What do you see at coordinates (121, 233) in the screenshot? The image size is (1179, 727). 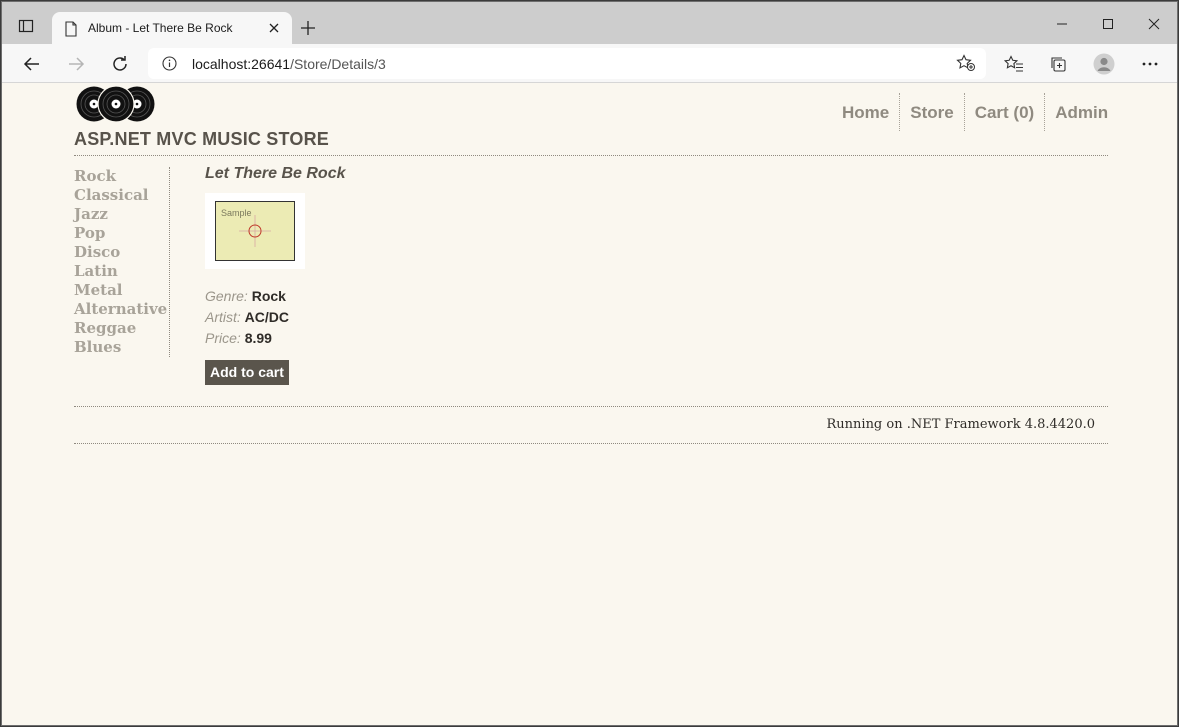 I see `genre-link-pop: Pop` at bounding box center [121, 233].